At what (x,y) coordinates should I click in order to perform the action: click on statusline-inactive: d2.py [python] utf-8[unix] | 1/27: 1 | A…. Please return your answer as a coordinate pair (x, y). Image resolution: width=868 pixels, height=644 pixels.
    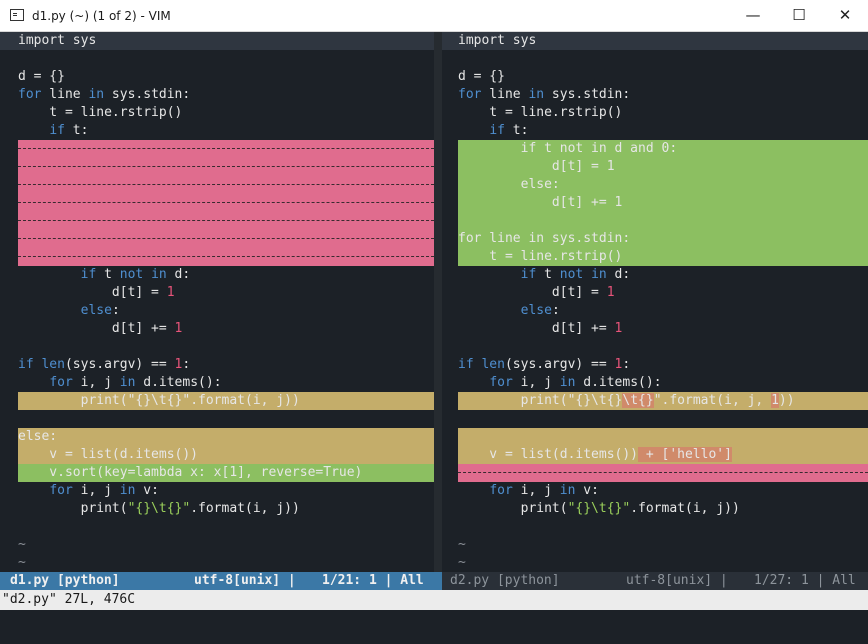
    Looking at the image, I should click on (655, 581).